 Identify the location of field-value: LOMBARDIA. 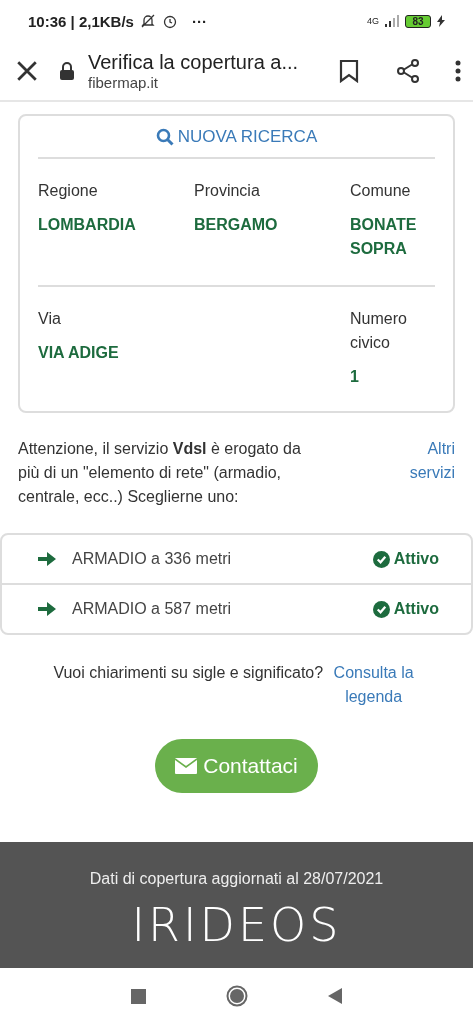
(87, 225).